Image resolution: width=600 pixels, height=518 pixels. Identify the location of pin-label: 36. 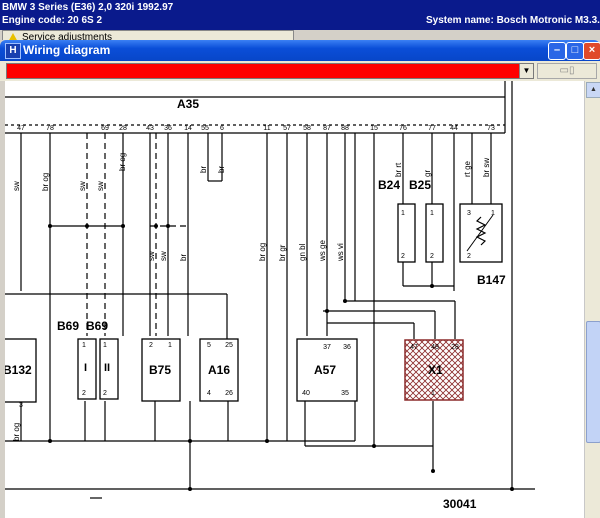
(168, 128).